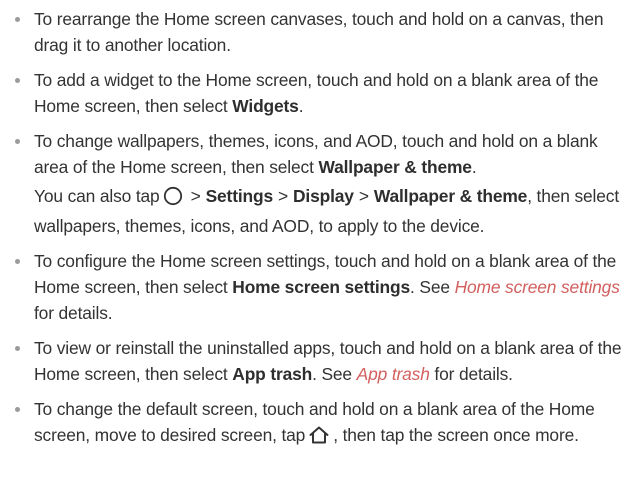 This screenshot has height=480, width=641. What do you see at coordinates (450, 196) in the screenshot?
I see `path-wallpaper-theme: Wallpaper & theme` at bounding box center [450, 196].